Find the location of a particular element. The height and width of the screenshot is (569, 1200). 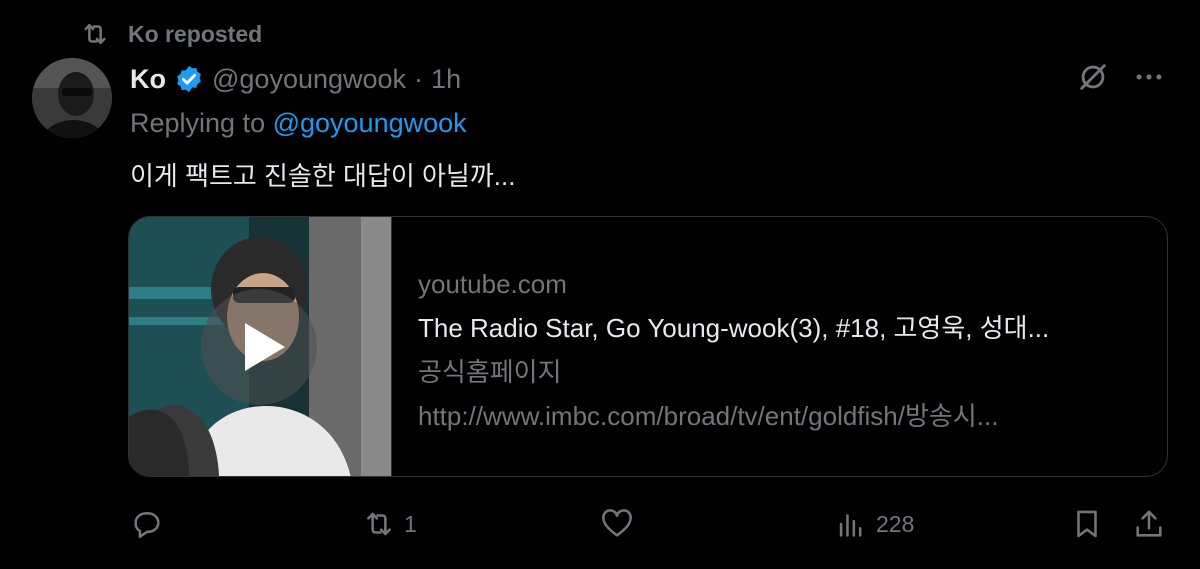

verified-badge-icon is located at coordinates (189, 79).